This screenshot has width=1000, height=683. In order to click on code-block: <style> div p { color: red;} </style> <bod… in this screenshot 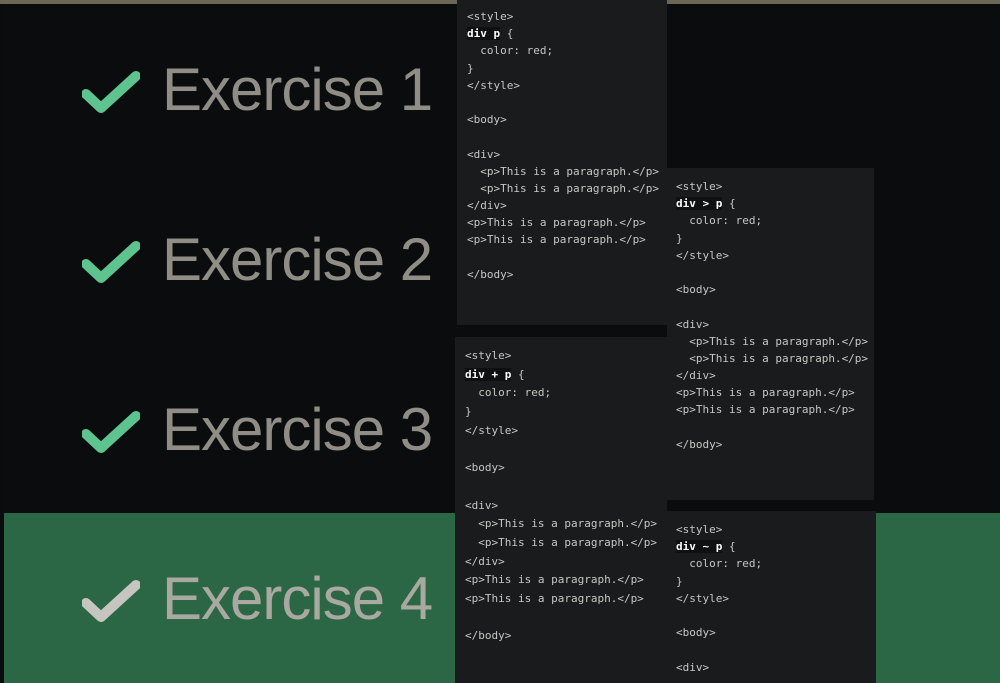, I will do `click(567, 145)`.